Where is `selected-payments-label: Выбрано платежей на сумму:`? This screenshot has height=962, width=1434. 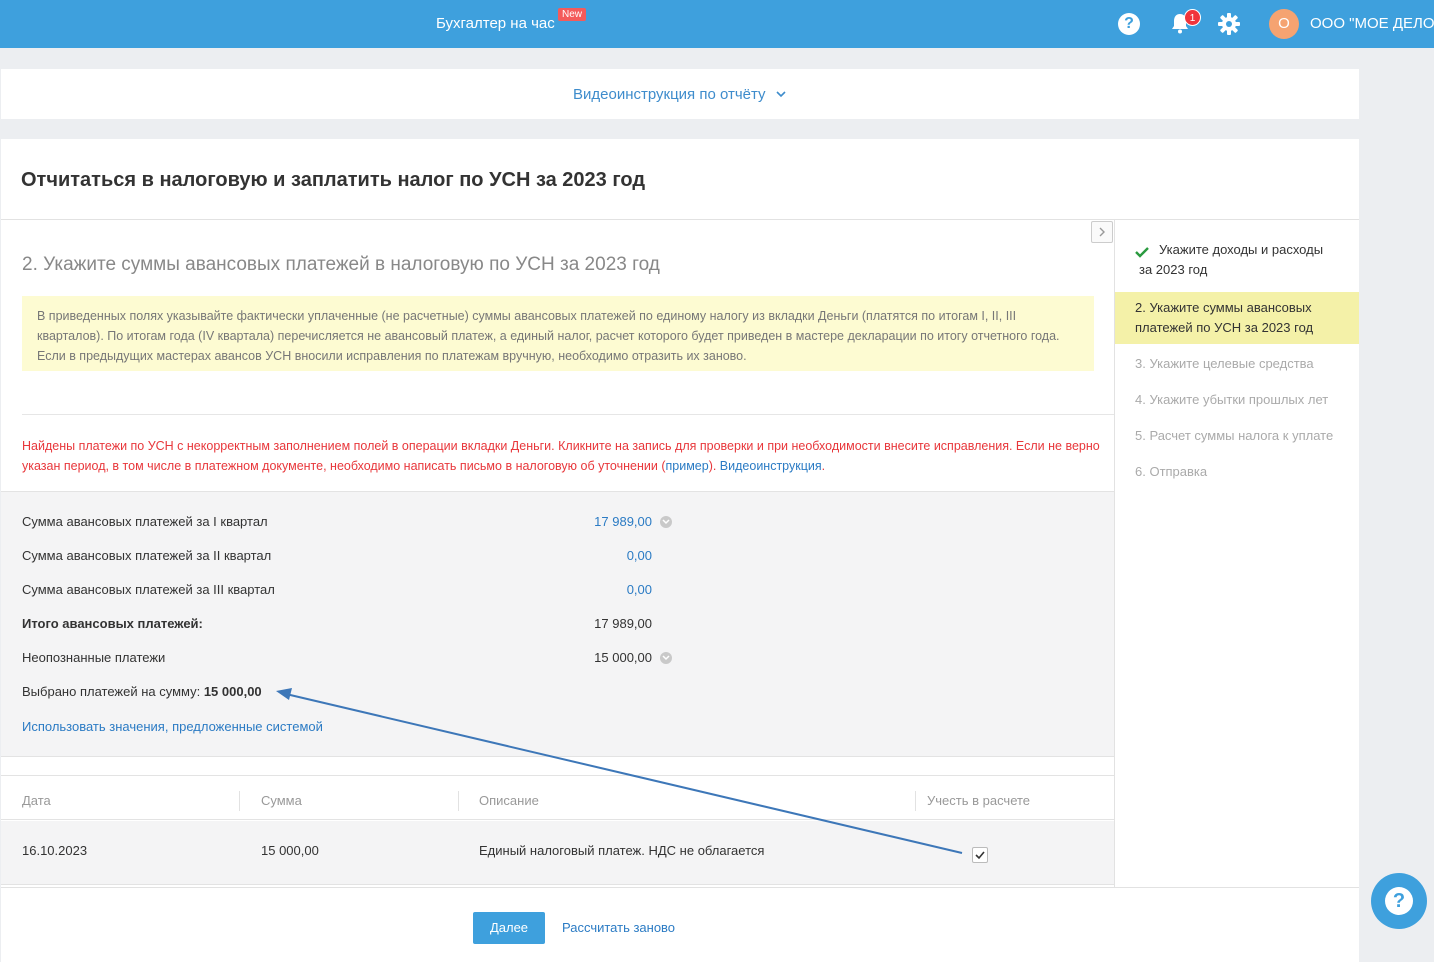 selected-payments-label: Выбрано платежей на сумму: is located at coordinates (113, 691).